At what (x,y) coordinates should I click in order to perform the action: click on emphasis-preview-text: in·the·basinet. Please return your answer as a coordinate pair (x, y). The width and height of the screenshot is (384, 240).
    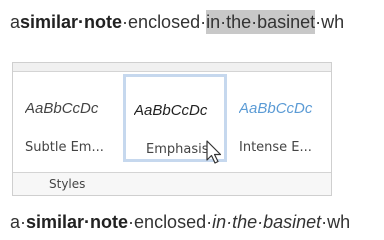
    Looking at the image, I should click on (267, 222).